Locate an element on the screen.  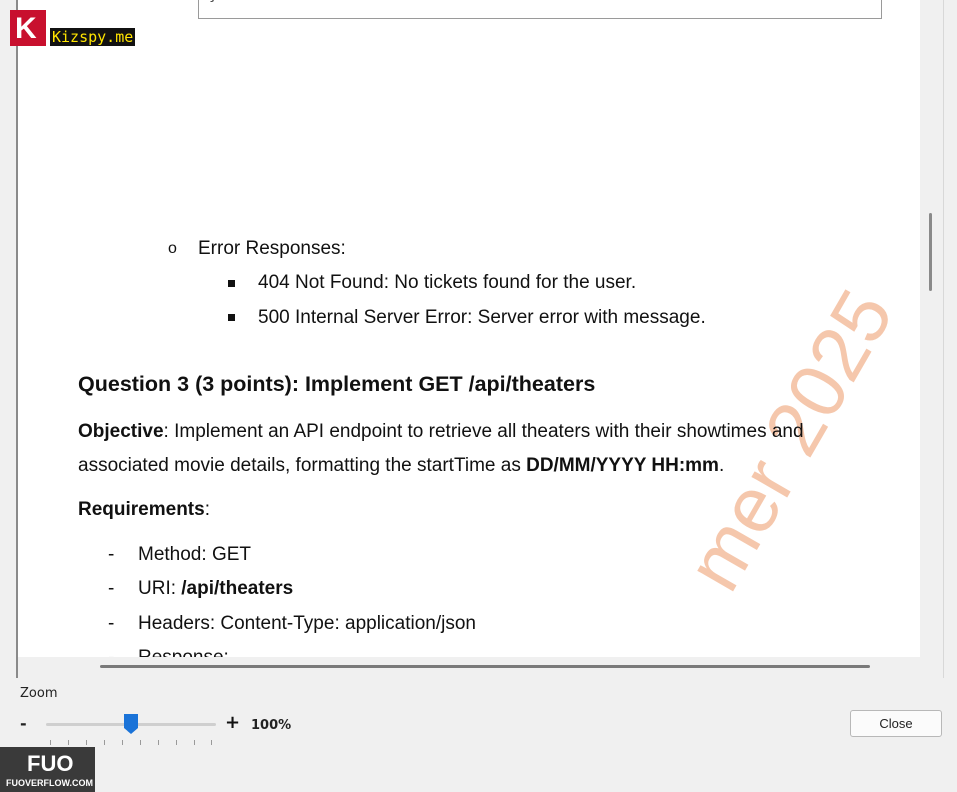
headers-value: Content-Type: application/json is located at coordinates (348, 623).